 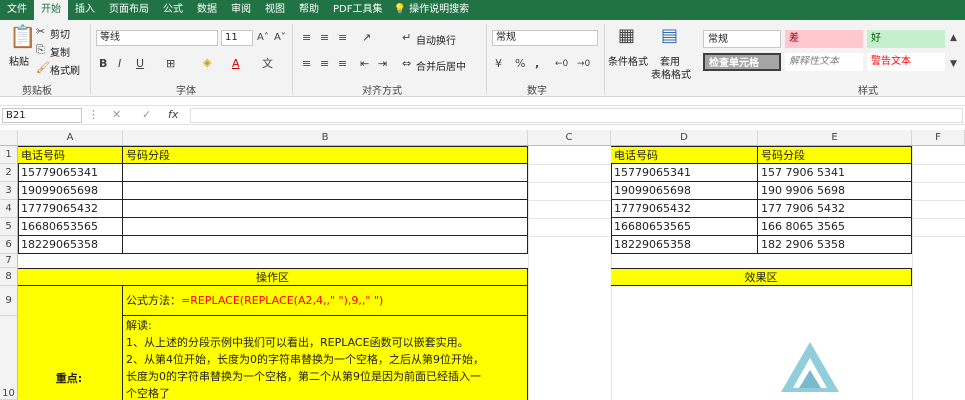 I want to click on styles-expand-icon: ▼, so click(x=953, y=64).